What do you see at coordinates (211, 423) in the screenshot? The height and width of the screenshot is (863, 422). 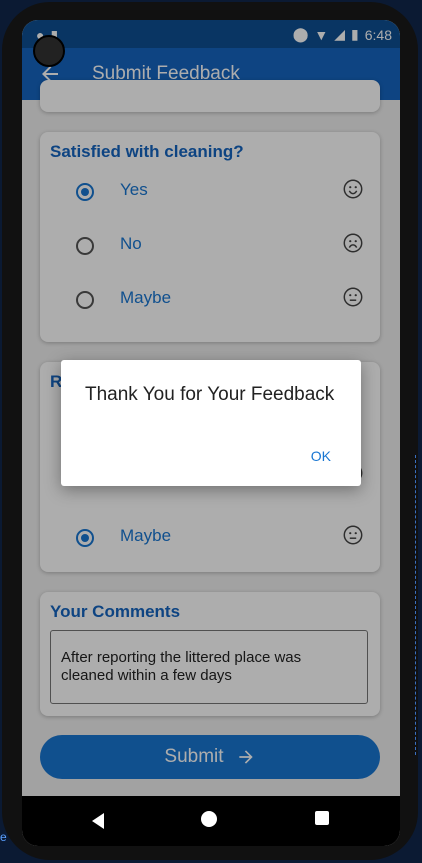 I see `feedback-dialog: Thank You for Your Feedback OK` at bounding box center [211, 423].